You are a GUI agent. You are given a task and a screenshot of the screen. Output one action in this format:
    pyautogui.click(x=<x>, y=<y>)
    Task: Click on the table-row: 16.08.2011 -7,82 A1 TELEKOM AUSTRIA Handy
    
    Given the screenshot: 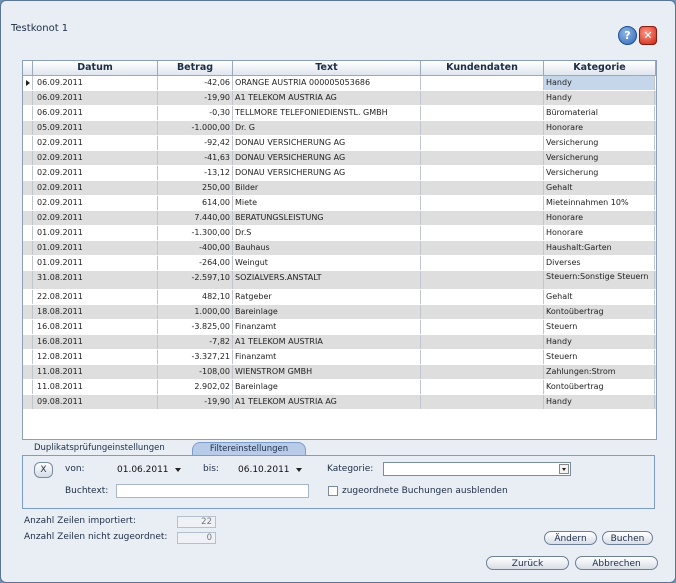 What is the action you would take?
    pyautogui.click(x=339, y=342)
    